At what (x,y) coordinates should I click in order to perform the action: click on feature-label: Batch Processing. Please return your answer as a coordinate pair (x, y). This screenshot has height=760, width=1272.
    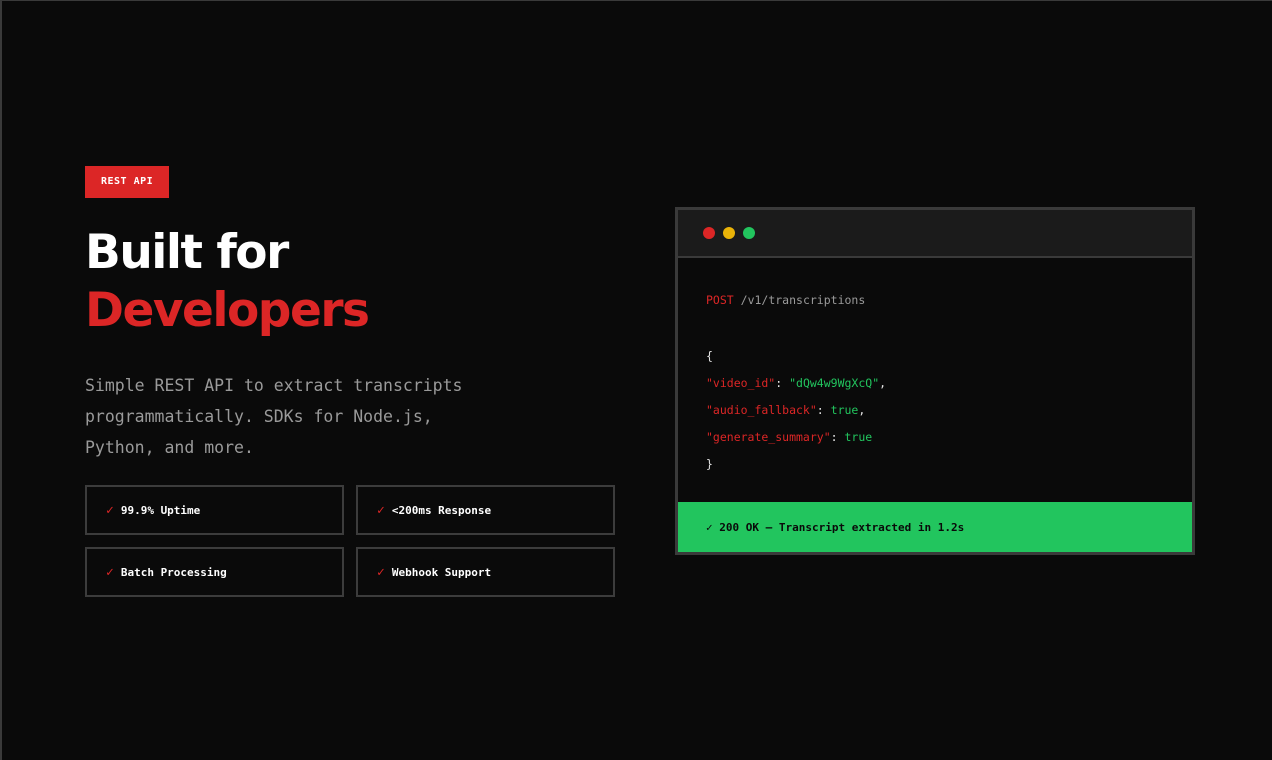
    Looking at the image, I should click on (173, 572).